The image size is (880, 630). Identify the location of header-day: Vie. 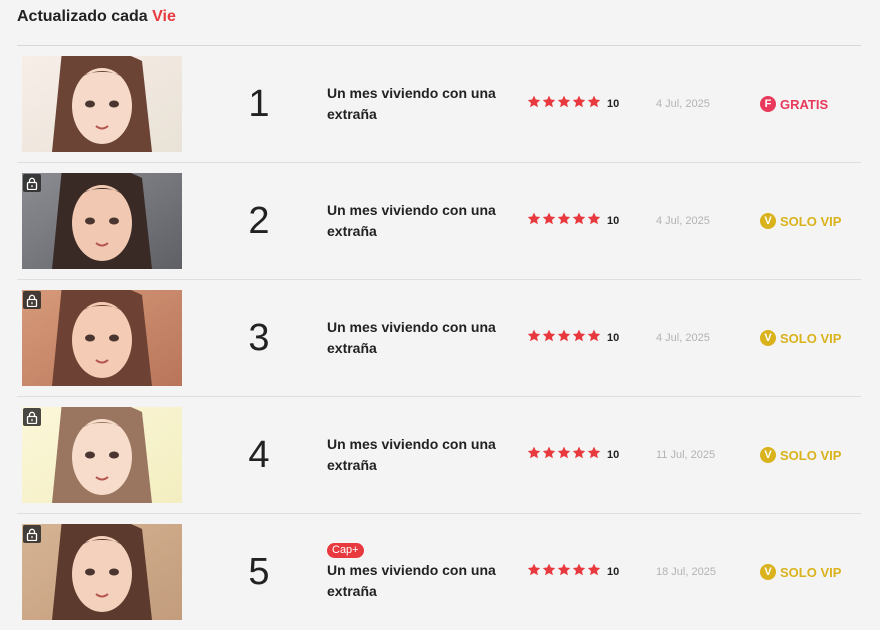
(164, 16).